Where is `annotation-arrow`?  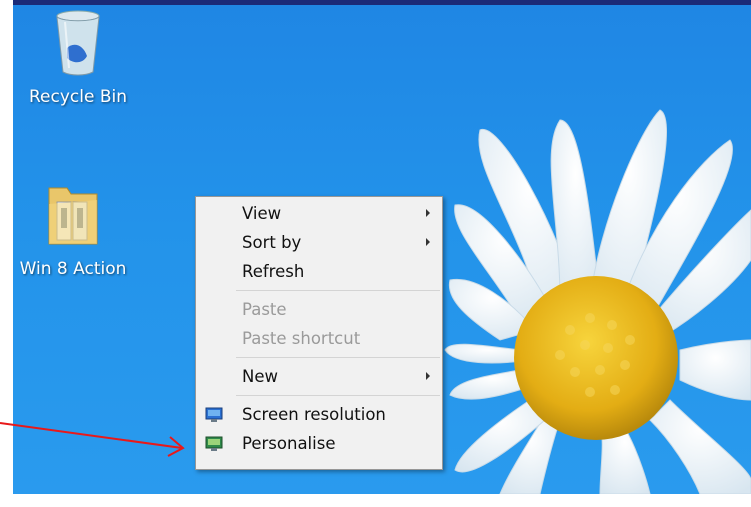
annotation-arrow is located at coordinates (92, 439).